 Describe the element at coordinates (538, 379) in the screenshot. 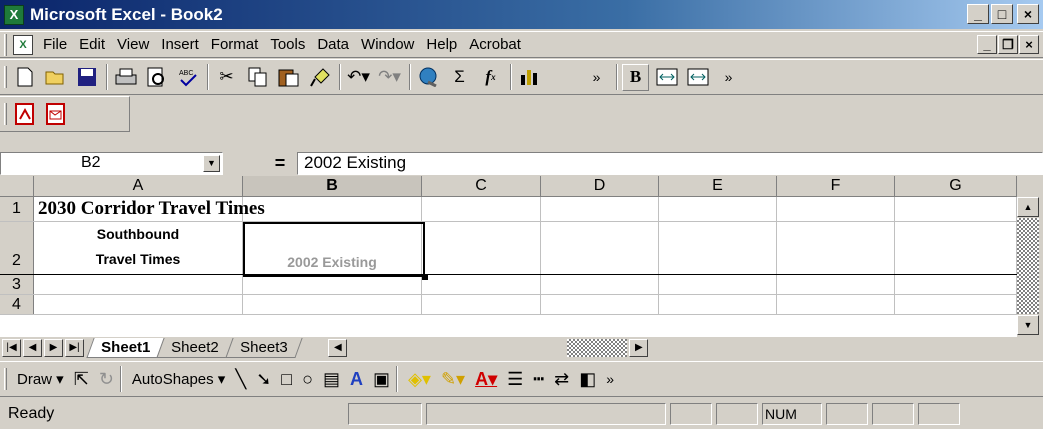

I see `dash-style-icon: ┅` at that location.